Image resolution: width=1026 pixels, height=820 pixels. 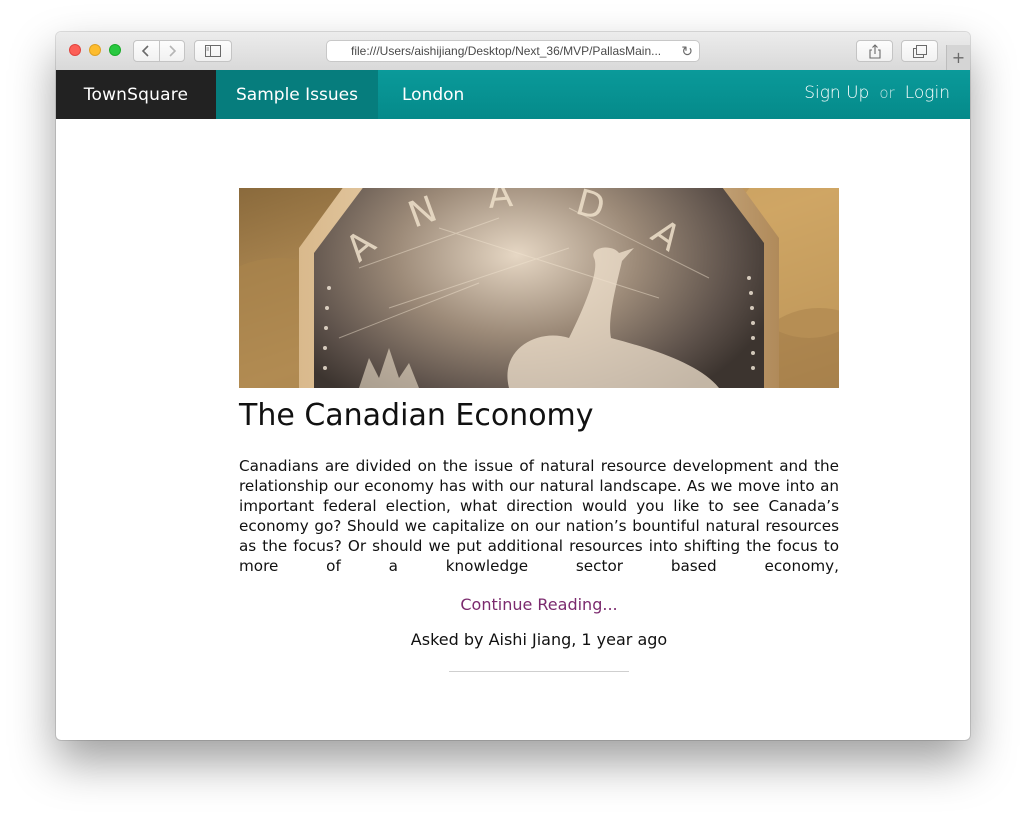 I want to click on chevron-right-icon, so click(x=172, y=51).